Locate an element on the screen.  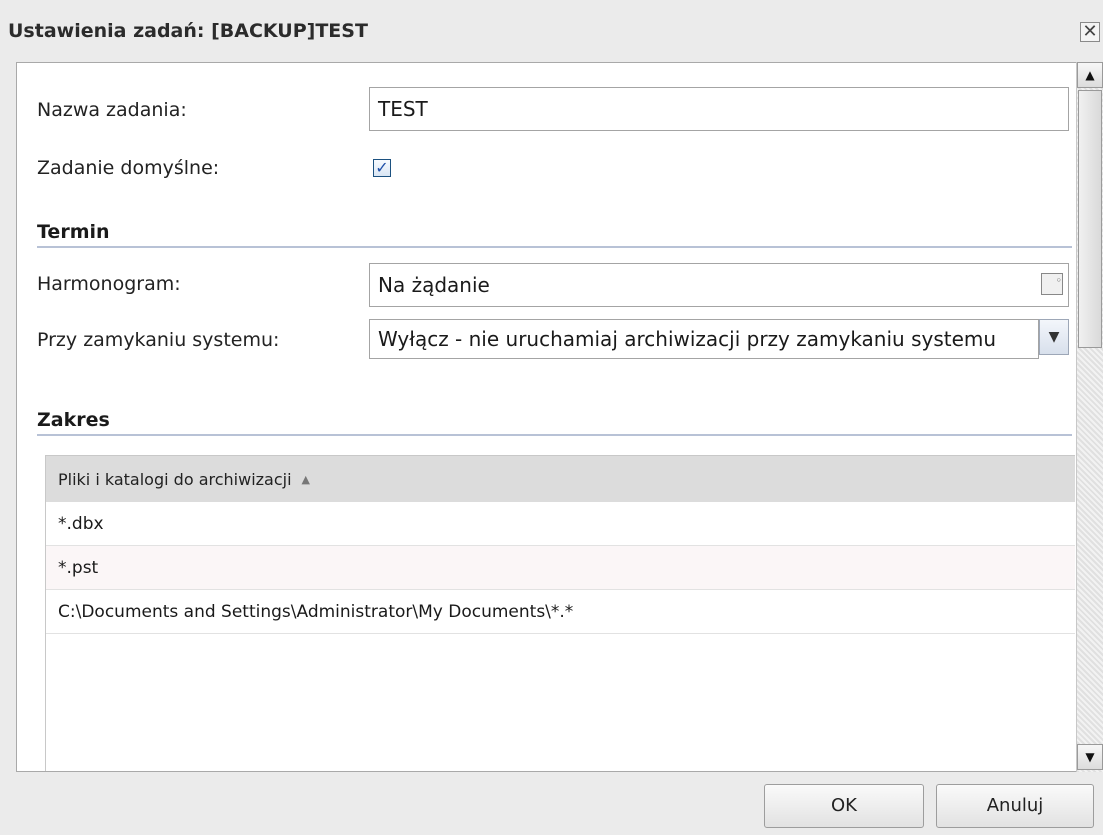
task-name-input: TEST is located at coordinates (719, 109).